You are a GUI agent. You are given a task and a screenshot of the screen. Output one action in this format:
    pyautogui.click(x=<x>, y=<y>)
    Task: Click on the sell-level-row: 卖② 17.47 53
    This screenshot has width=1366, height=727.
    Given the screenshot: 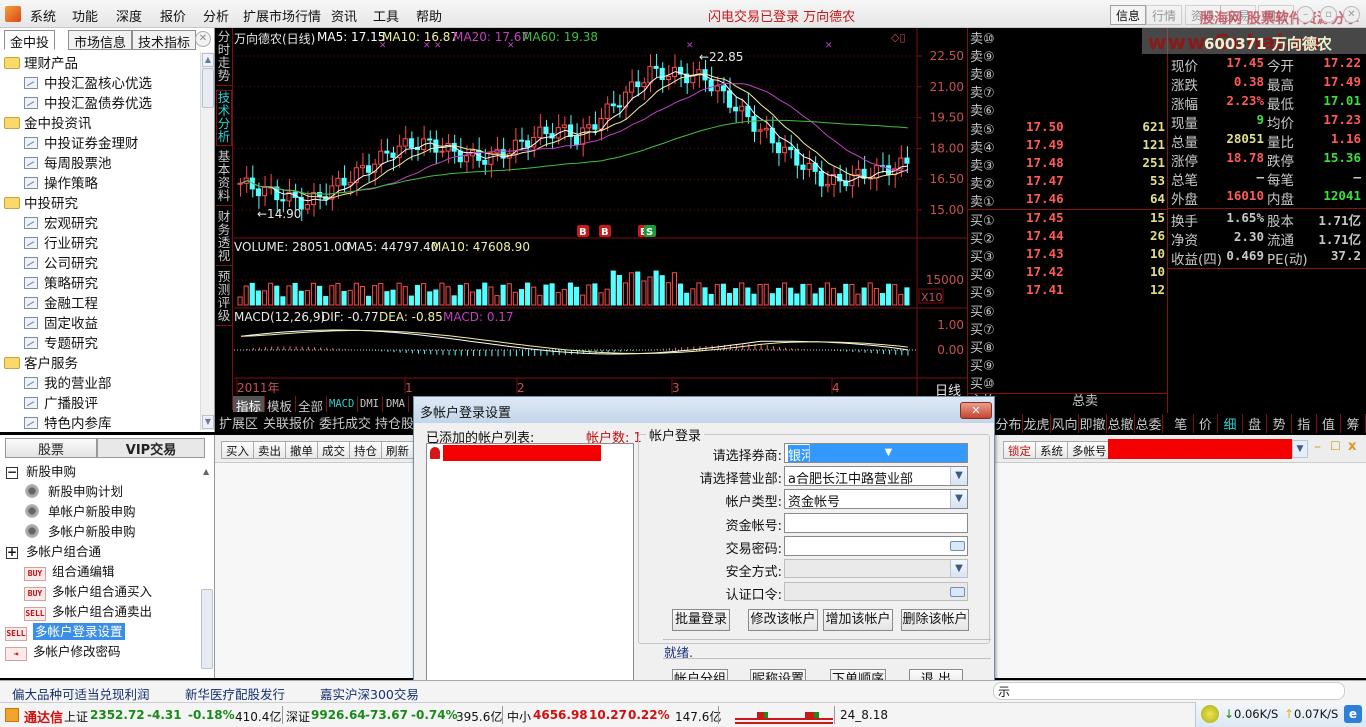 What is the action you would take?
    pyautogui.click(x=1068, y=182)
    